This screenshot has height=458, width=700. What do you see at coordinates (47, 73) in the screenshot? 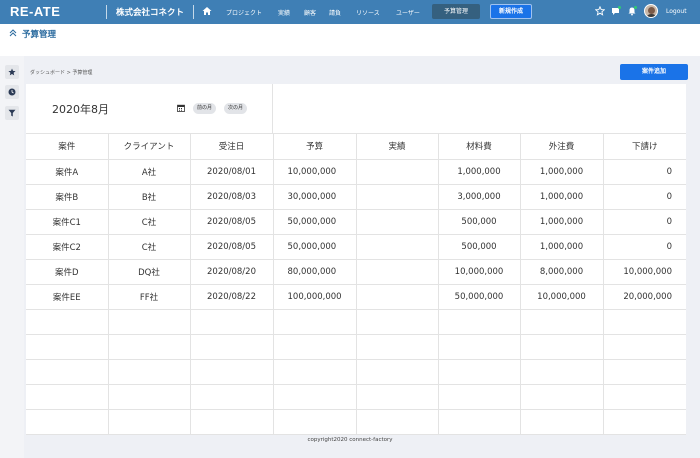
I see `breadcrumb-home: ダッシュボード` at bounding box center [47, 73].